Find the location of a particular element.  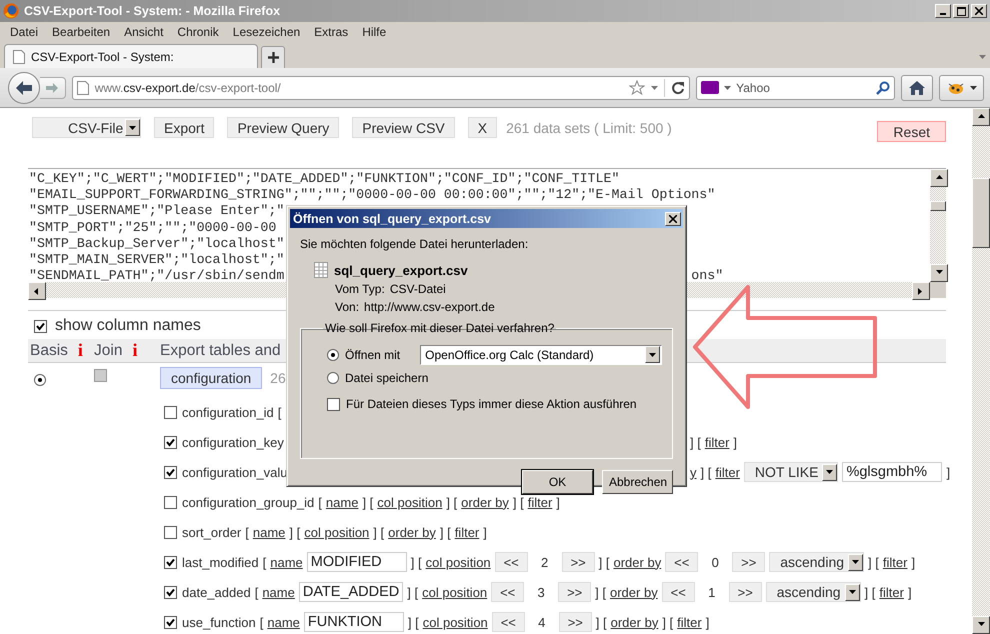

csv-line: "SMTP_Backup_Server";"localhost" is located at coordinates (156, 244).